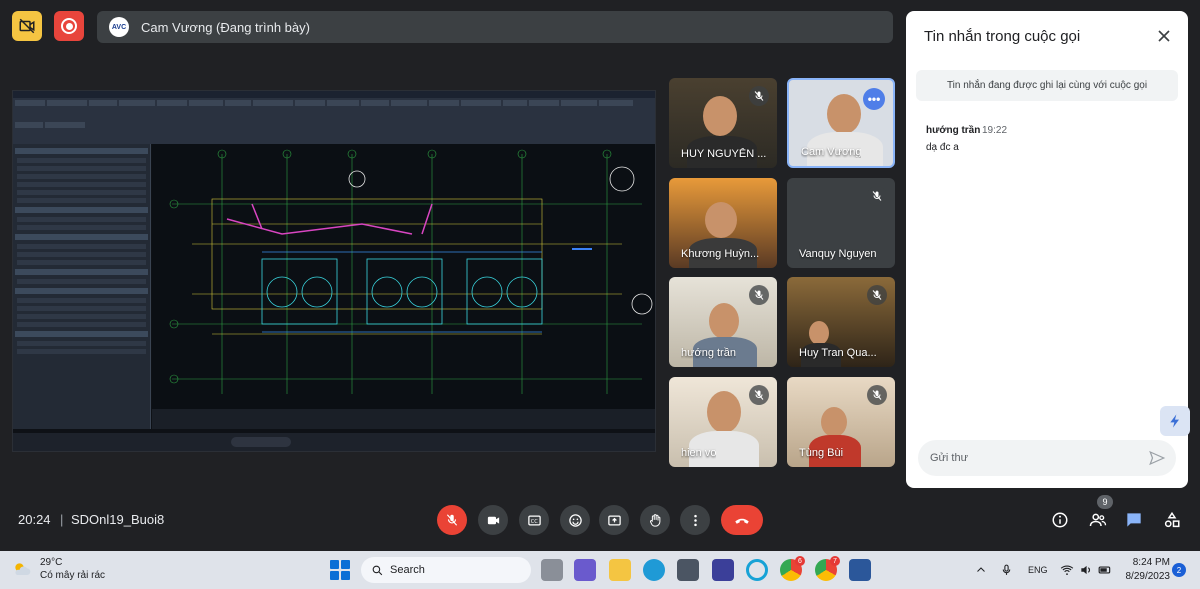 This screenshot has height=589, width=1200. I want to click on camera-toggle-button, so click(493, 520).